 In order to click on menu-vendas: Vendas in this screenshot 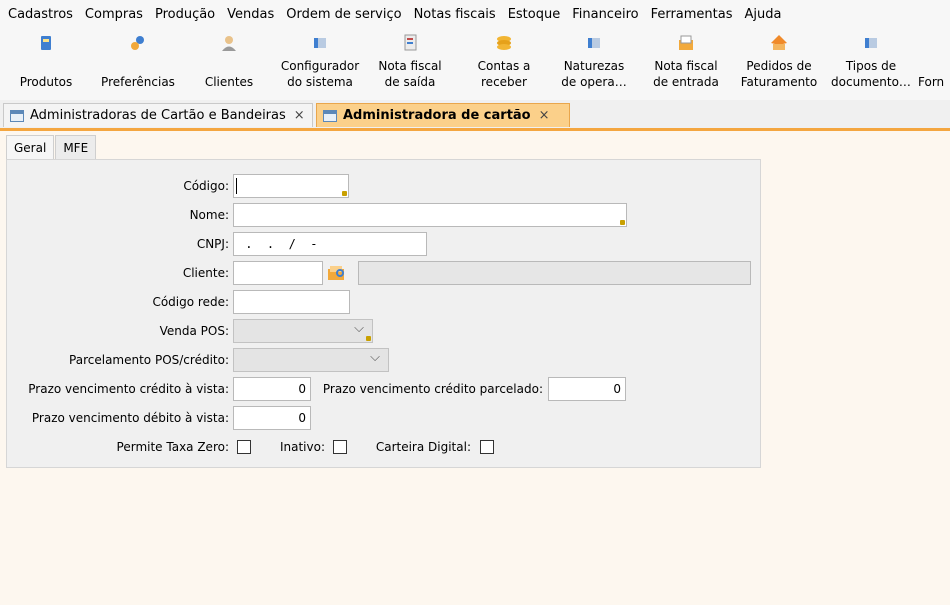, I will do `click(250, 15)`.